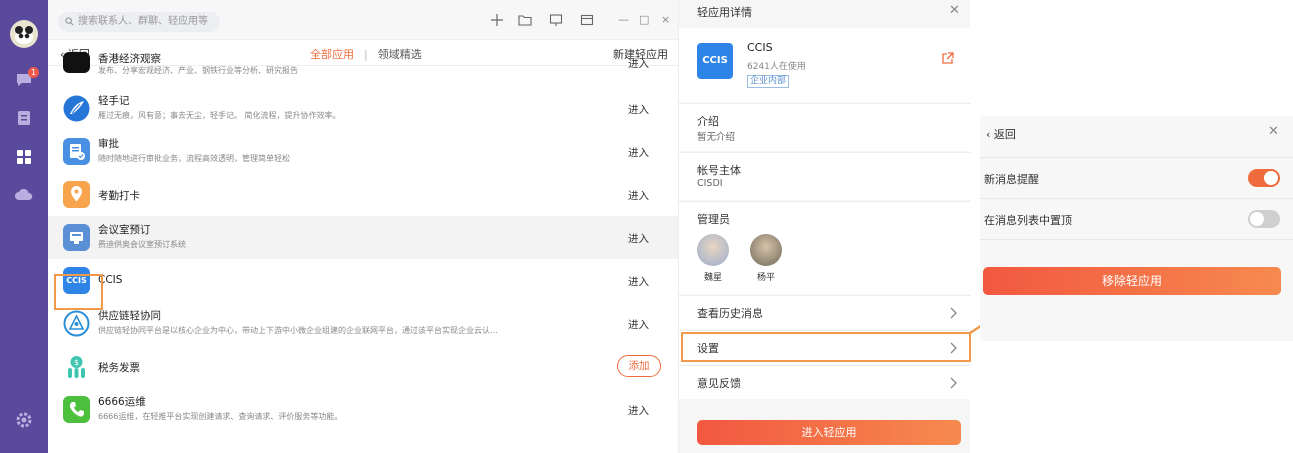  I want to click on settings-popup: ‹ 返回 ✕ 新消息提醒 在消息列表中置顶 移除轻应用, so click(1136, 228).